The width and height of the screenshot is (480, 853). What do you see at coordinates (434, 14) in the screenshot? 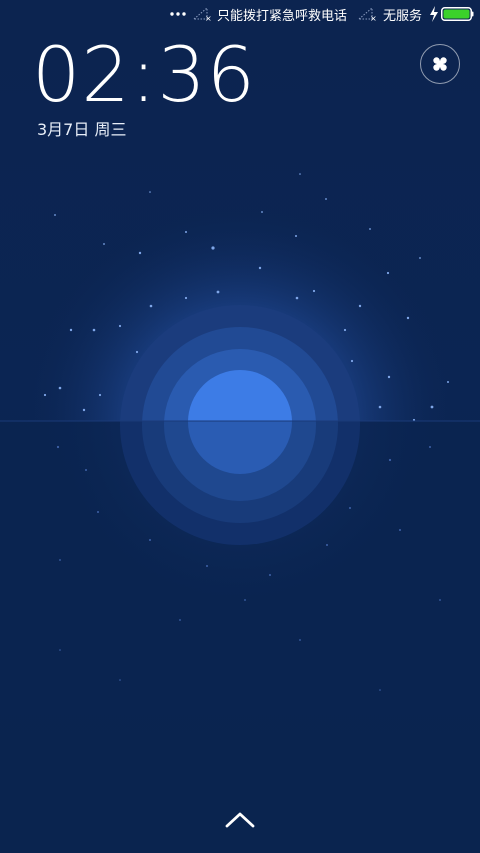
I see `charging-bolt-icon` at bounding box center [434, 14].